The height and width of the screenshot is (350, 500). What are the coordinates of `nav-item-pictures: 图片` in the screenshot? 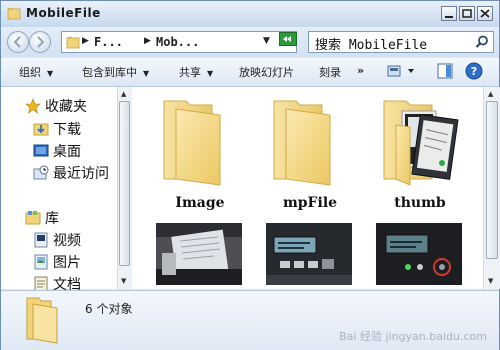 It's located at (60, 262).